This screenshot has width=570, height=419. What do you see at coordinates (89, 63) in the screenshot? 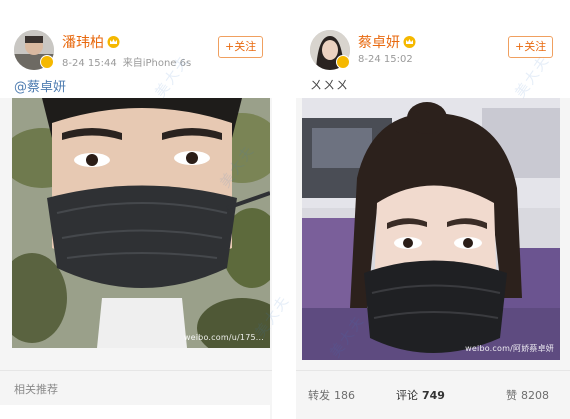
I see `post-timestamp: 8-24 15:44` at bounding box center [89, 63].